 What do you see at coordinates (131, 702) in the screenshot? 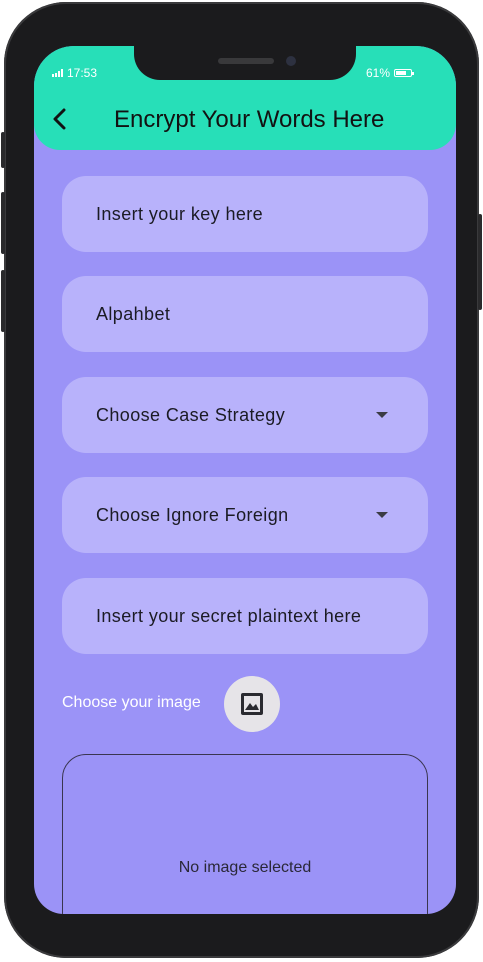
I see `choose-image-label: Choose your image` at bounding box center [131, 702].